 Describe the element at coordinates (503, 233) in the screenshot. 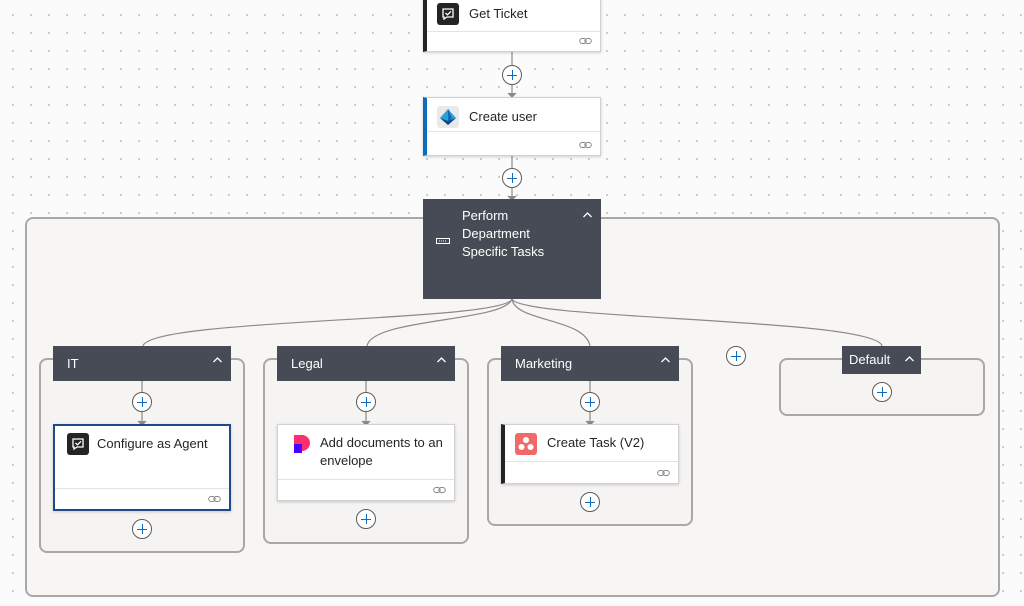

I see `switch-title: Perform Department Specific Tasks` at that location.